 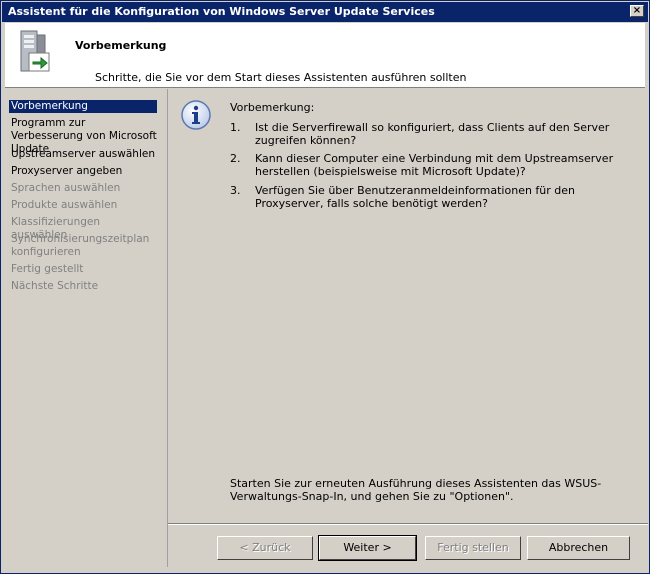 What do you see at coordinates (265, 548) in the screenshot?
I see `back-button: < Zurück` at bounding box center [265, 548].